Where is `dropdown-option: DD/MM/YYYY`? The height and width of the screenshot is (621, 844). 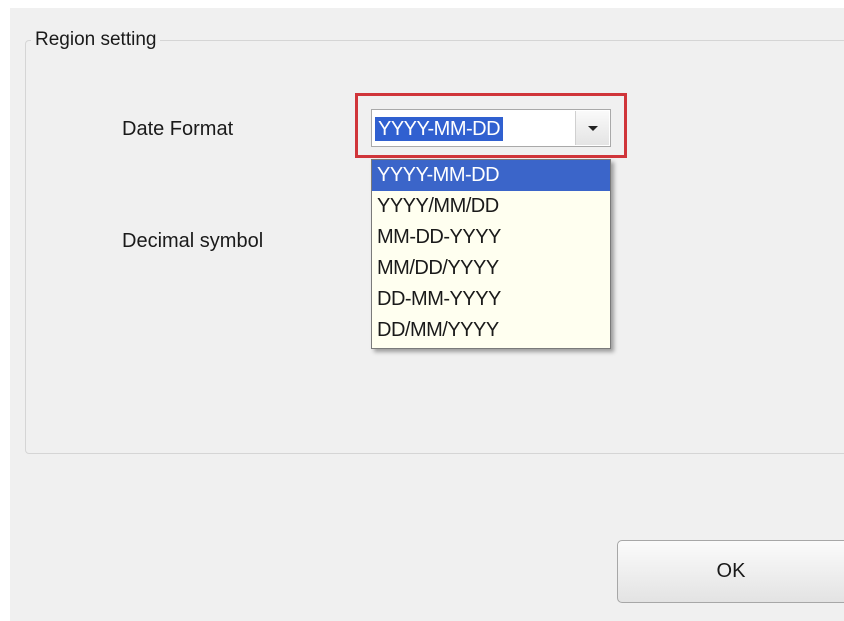
dropdown-option: DD/MM/YYYY is located at coordinates (491, 330).